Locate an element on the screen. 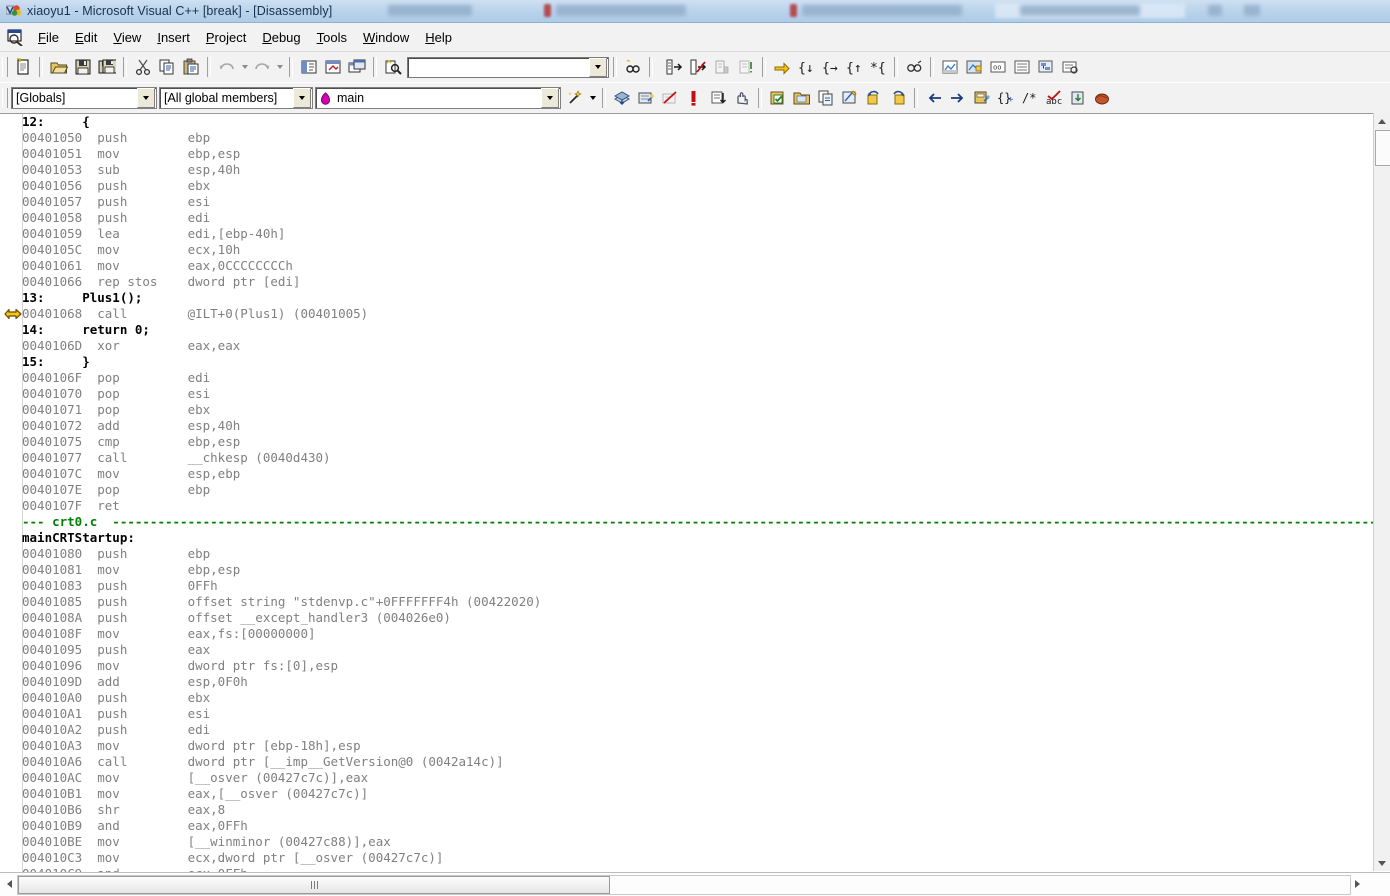 This screenshot has width=1390, height=896. scroll-down-button is located at coordinates (1382, 863).